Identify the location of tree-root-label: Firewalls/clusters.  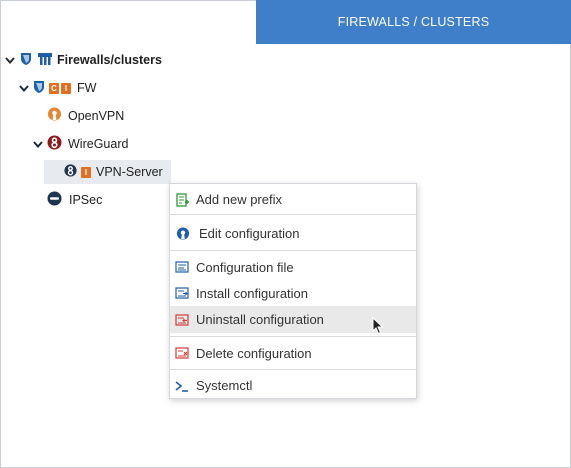
(109, 60).